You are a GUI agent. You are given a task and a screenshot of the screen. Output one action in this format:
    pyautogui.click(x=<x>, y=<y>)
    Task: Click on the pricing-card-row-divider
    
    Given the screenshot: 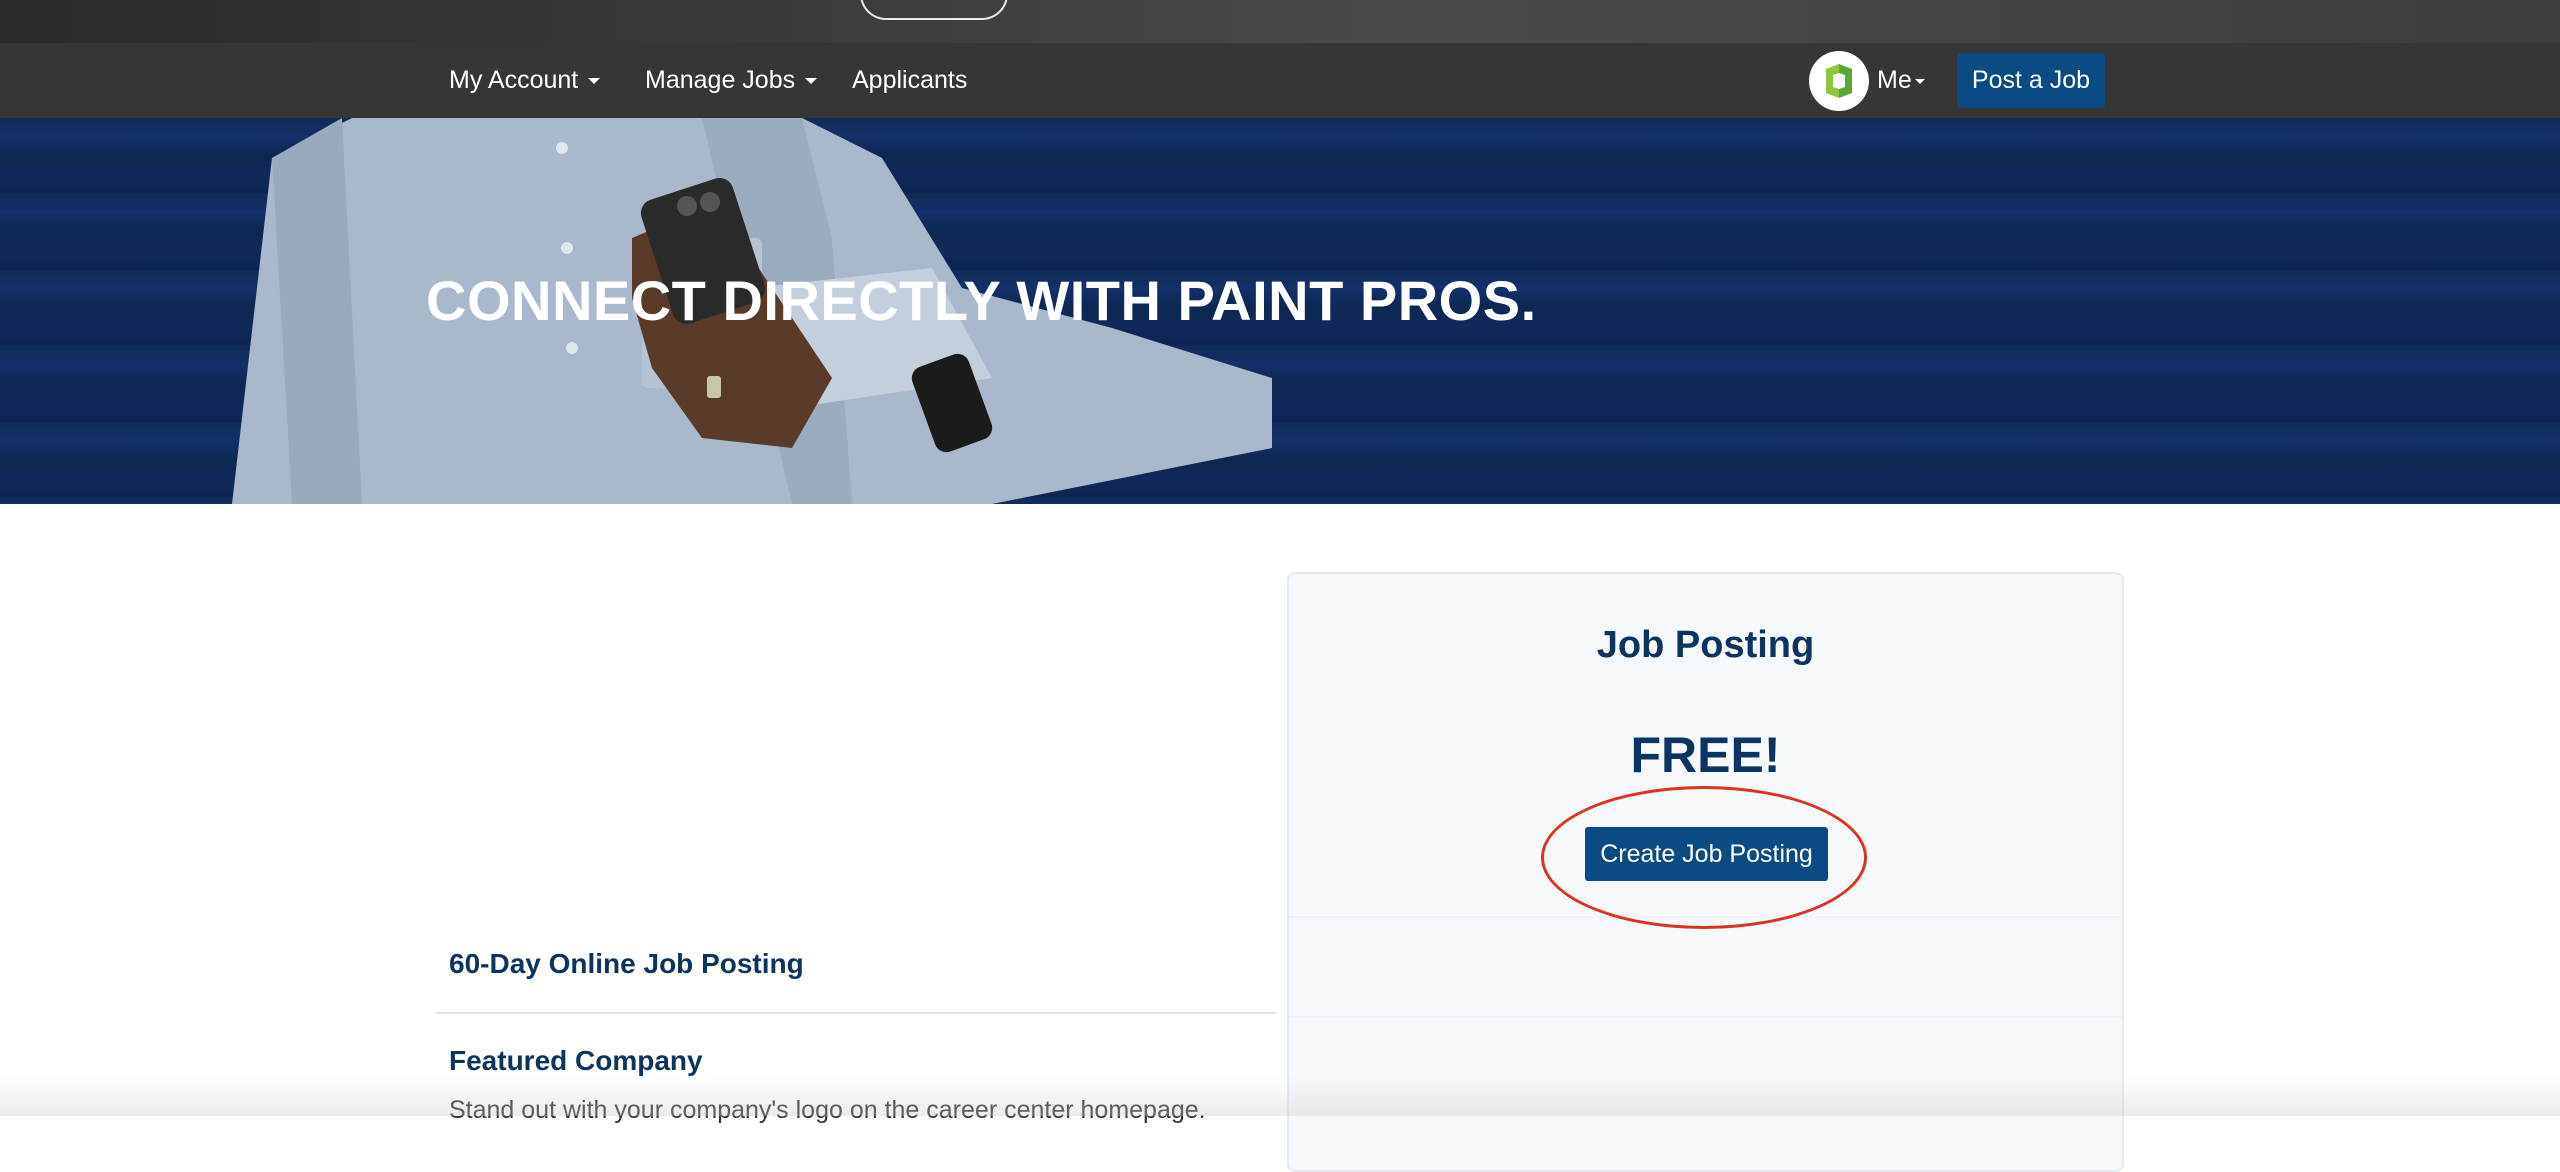 What is the action you would take?
    pyautogui.click(x=1705, y=1017)
    